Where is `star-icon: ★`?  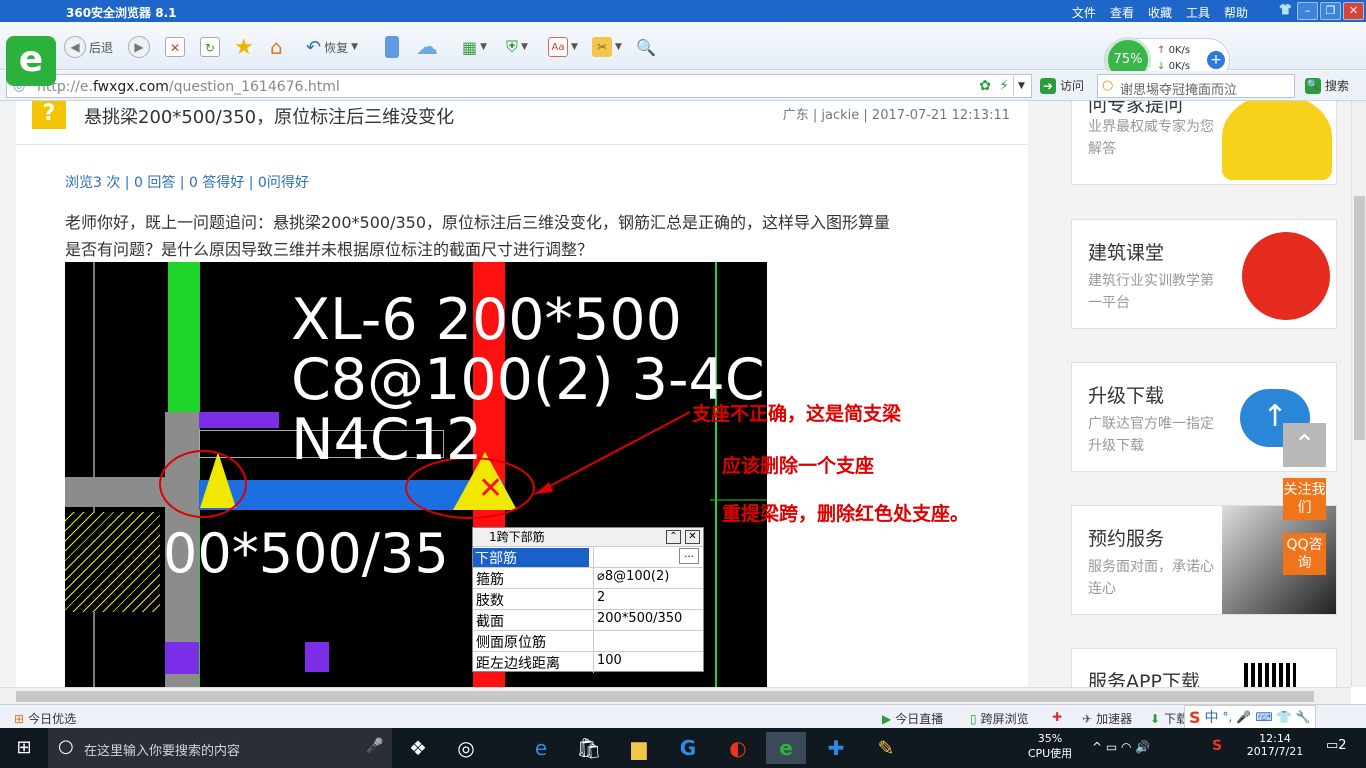 star-icon: ★ is located at coordinates (244, 47).